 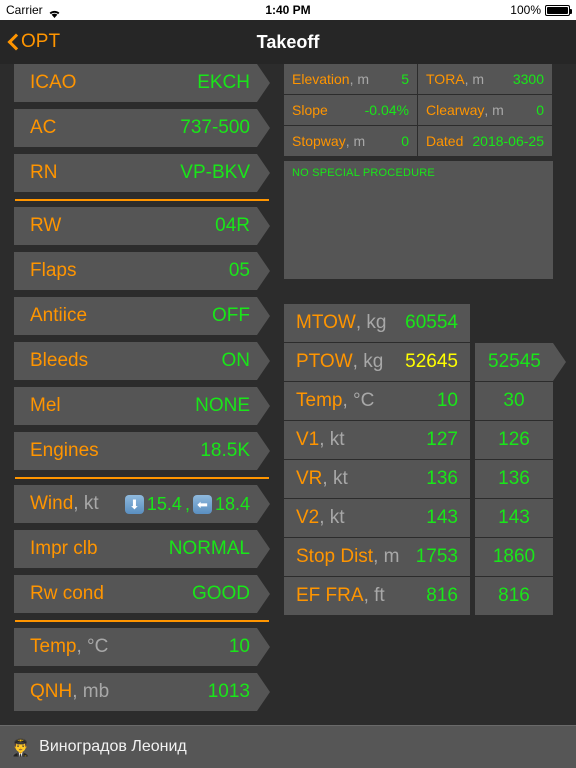 What do you see at coordinates (377, 440) in the screenshot?
I see `result-cell-v1: V1 , kt 127` at bounding box center [377, 440].